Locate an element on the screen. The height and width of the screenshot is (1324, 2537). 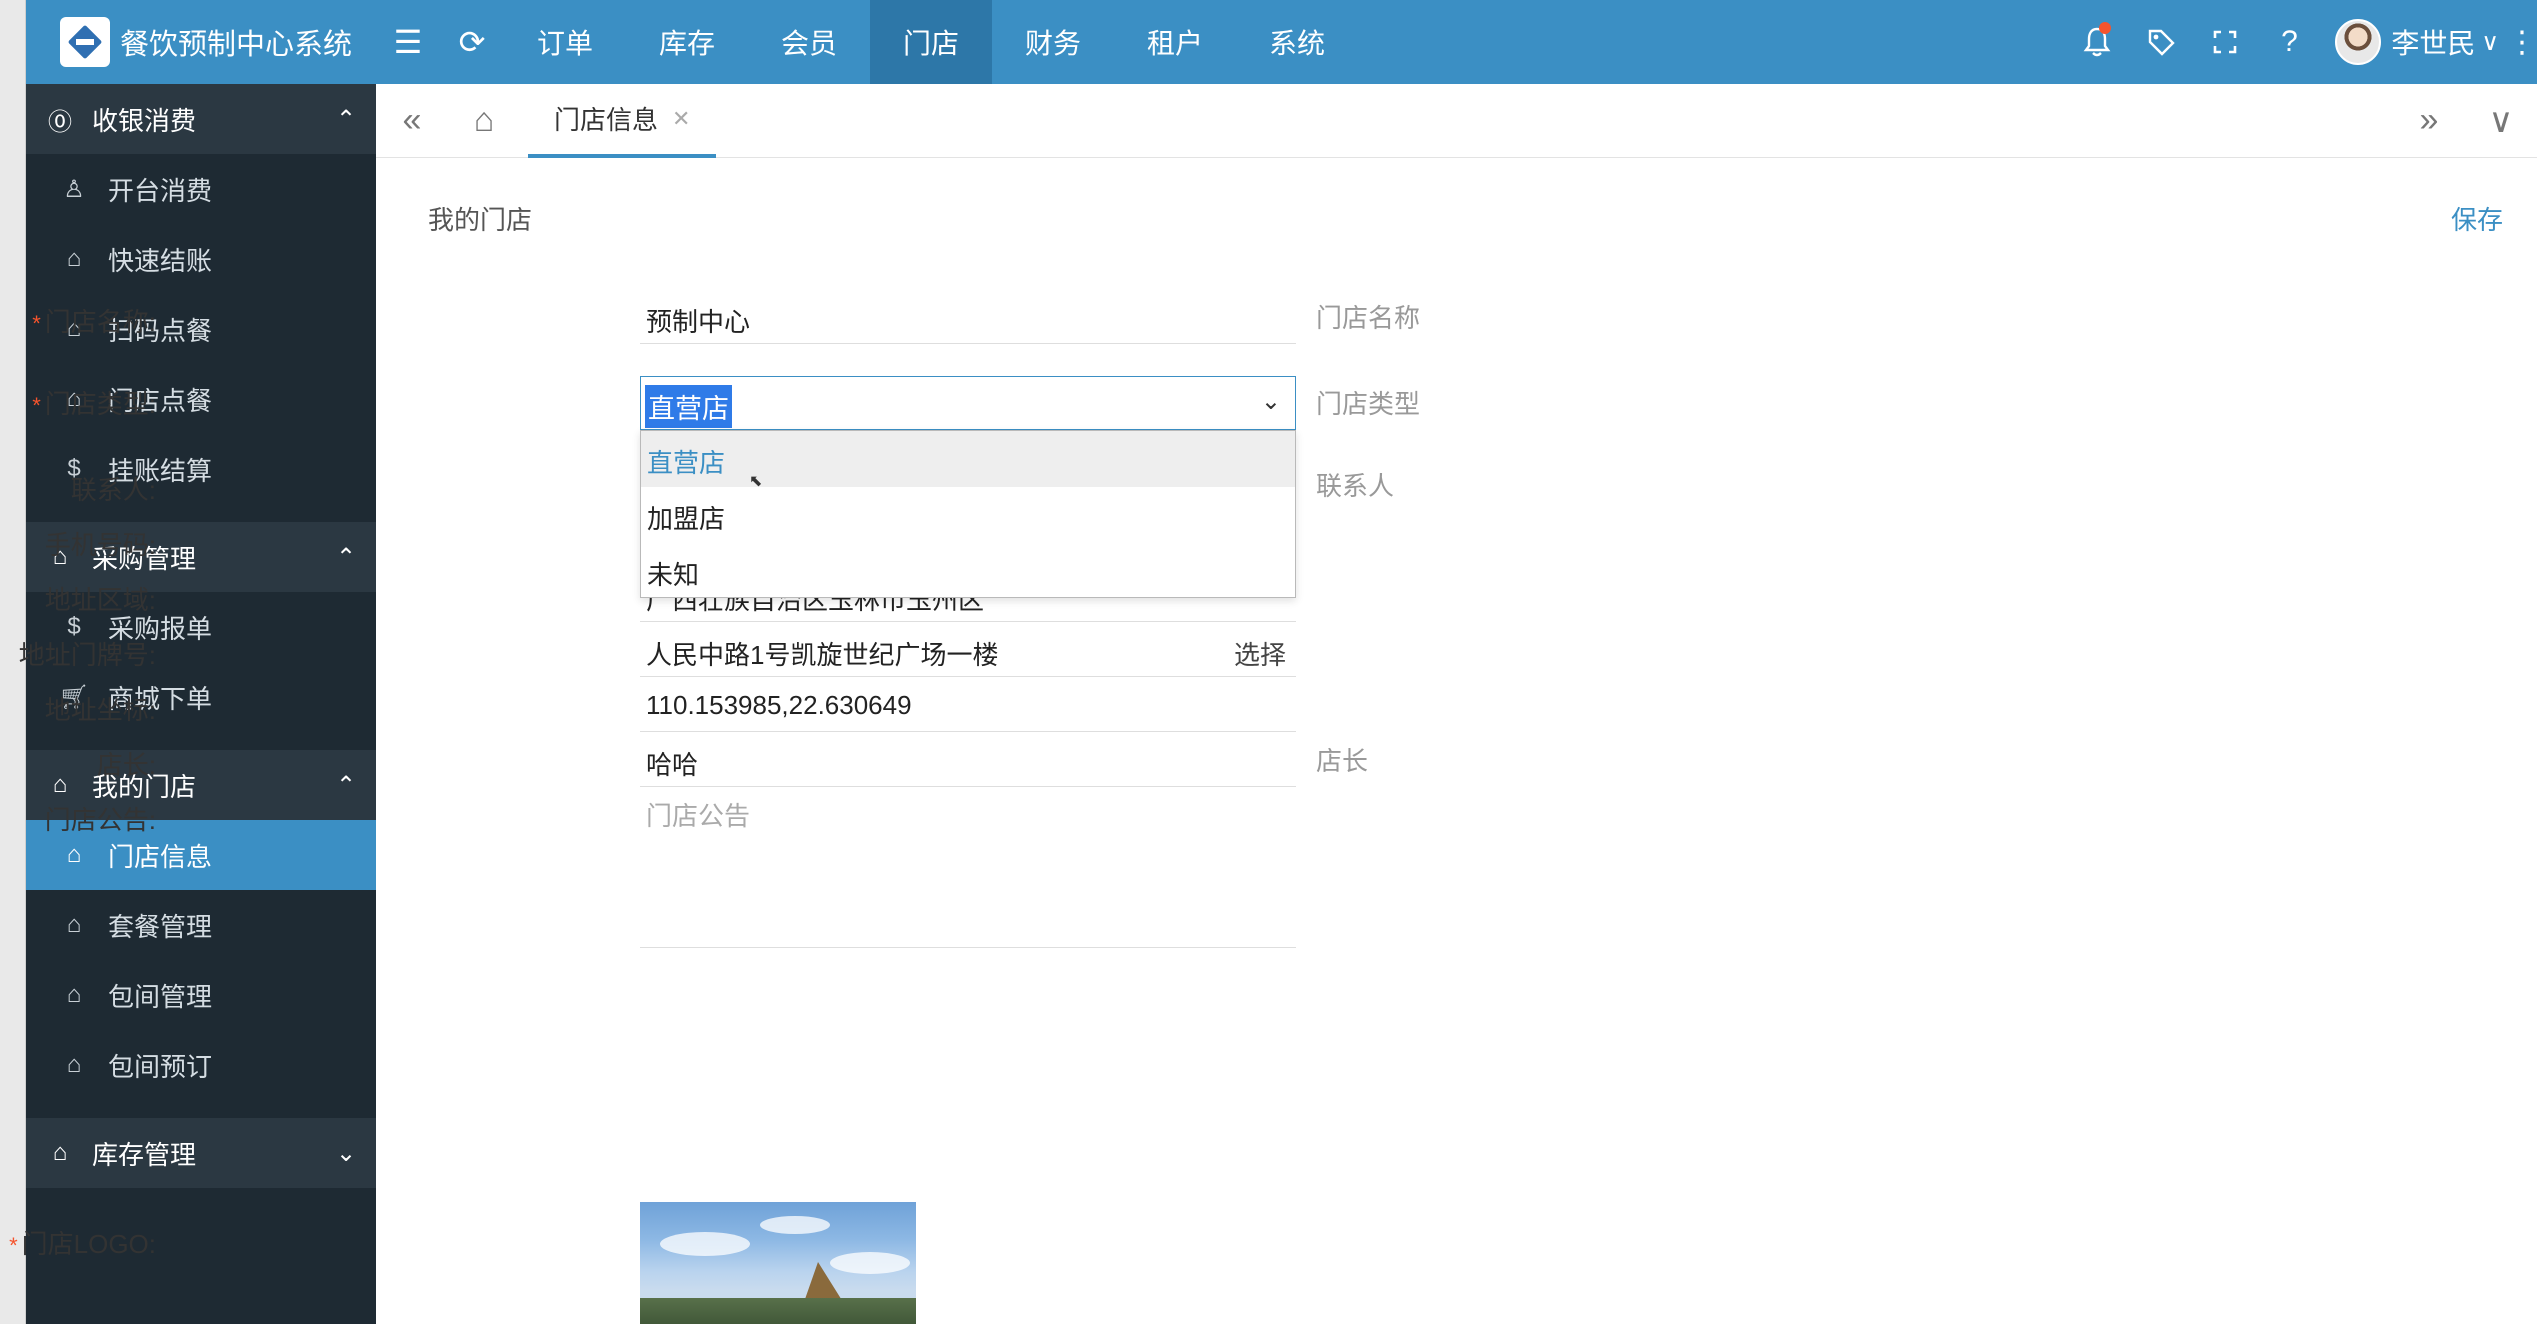
notice-textarea: 门店公告 is located at coordinates (968, 868).